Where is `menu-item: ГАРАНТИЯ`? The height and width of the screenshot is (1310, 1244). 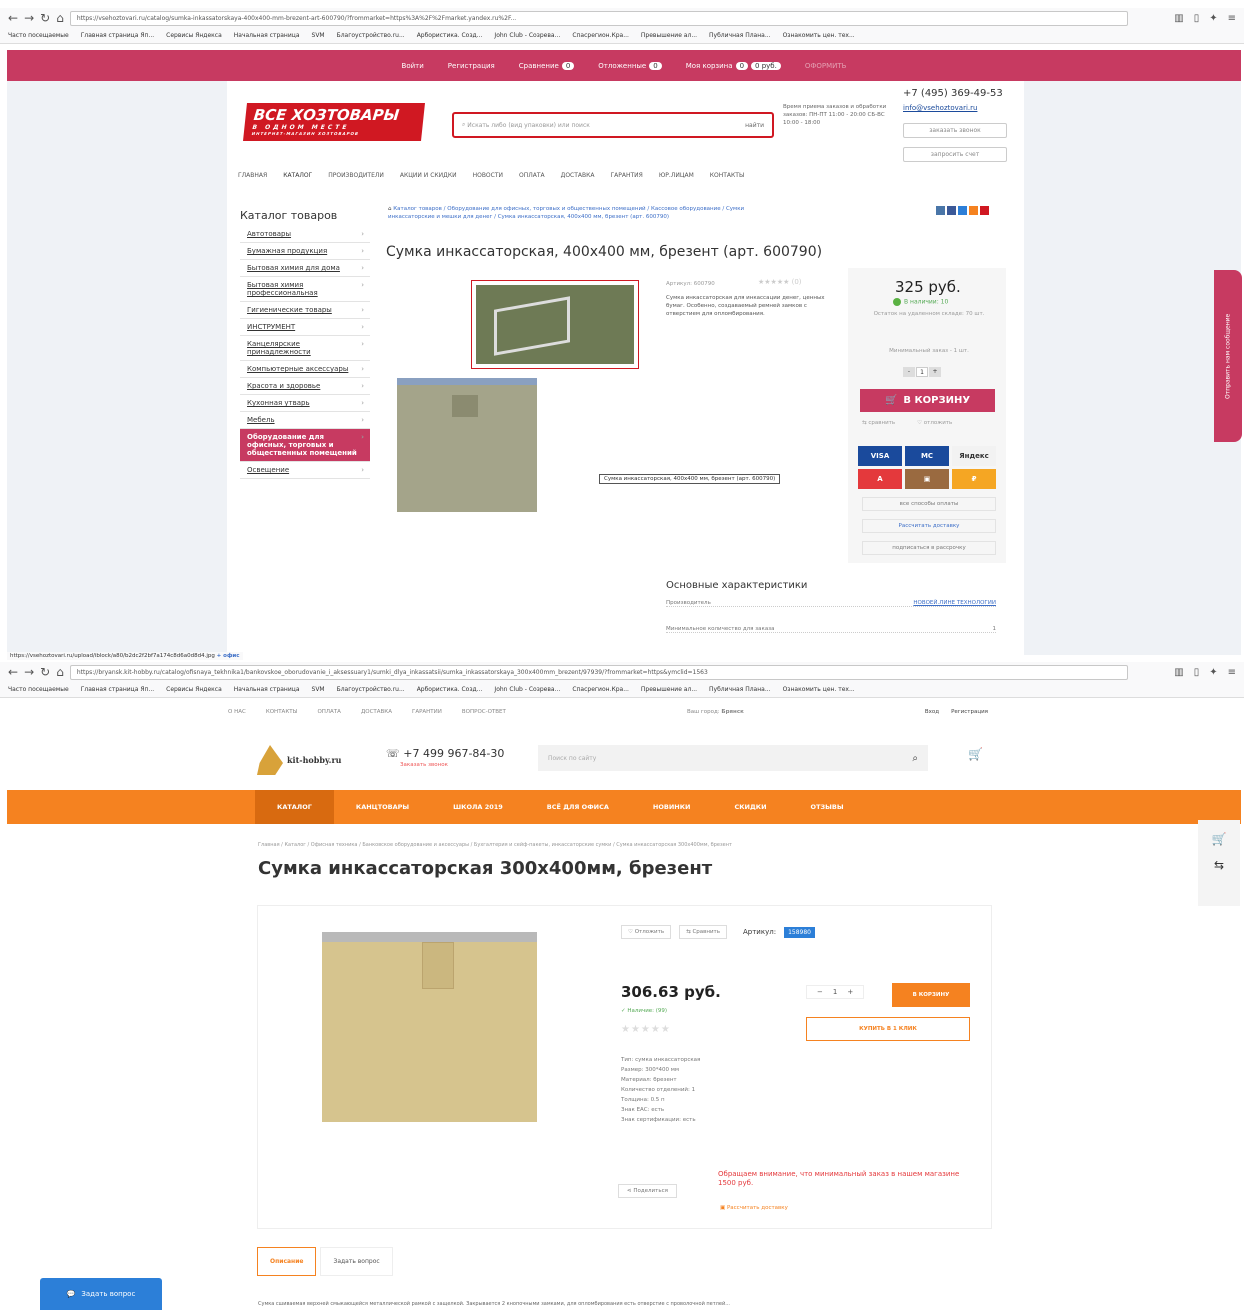
menu-item: ГАРАНТИЯ is located at coordinates (626, 175).